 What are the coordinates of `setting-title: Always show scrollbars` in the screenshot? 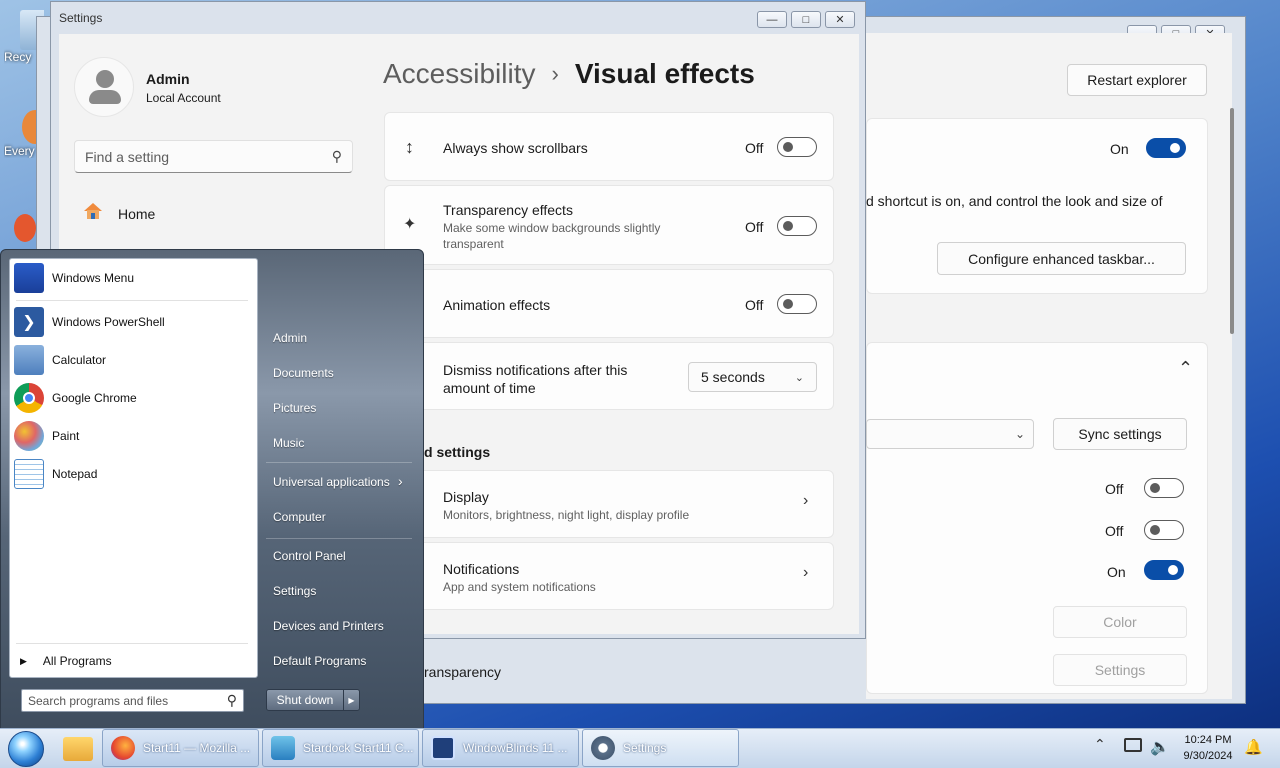 It's located at (515, 148).